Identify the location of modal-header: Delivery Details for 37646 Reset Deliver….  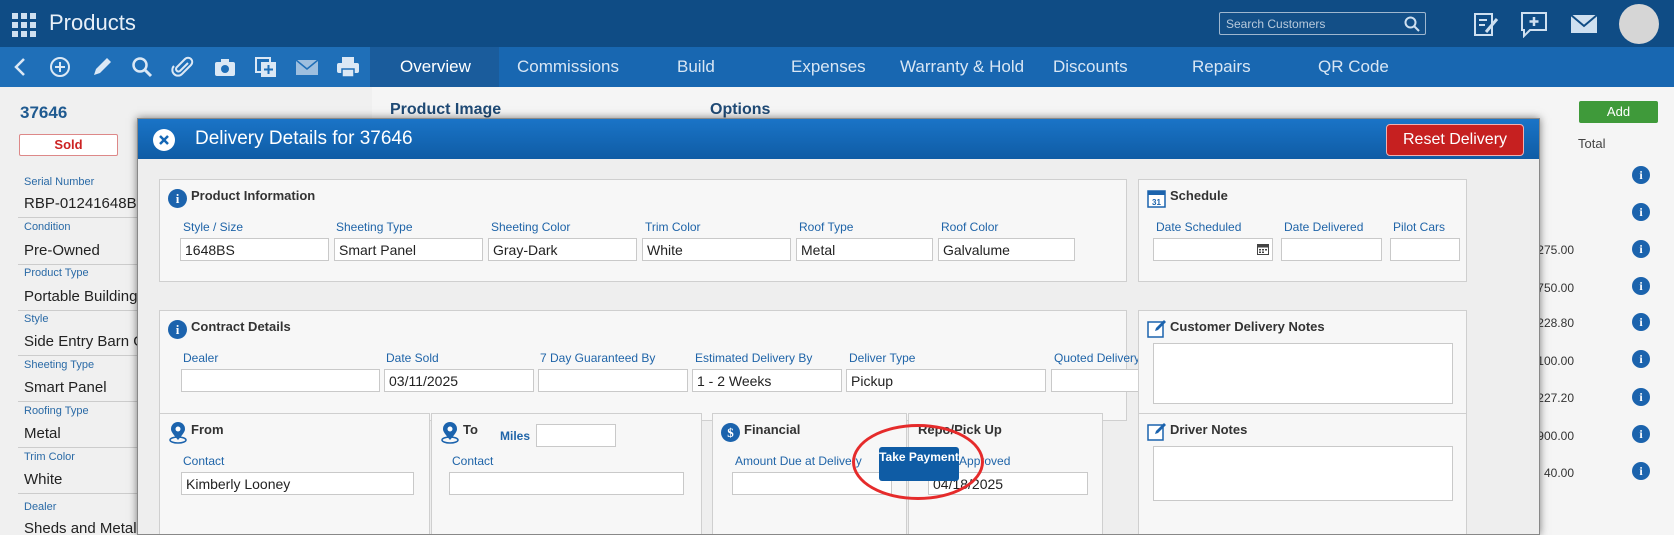
(838, 139).